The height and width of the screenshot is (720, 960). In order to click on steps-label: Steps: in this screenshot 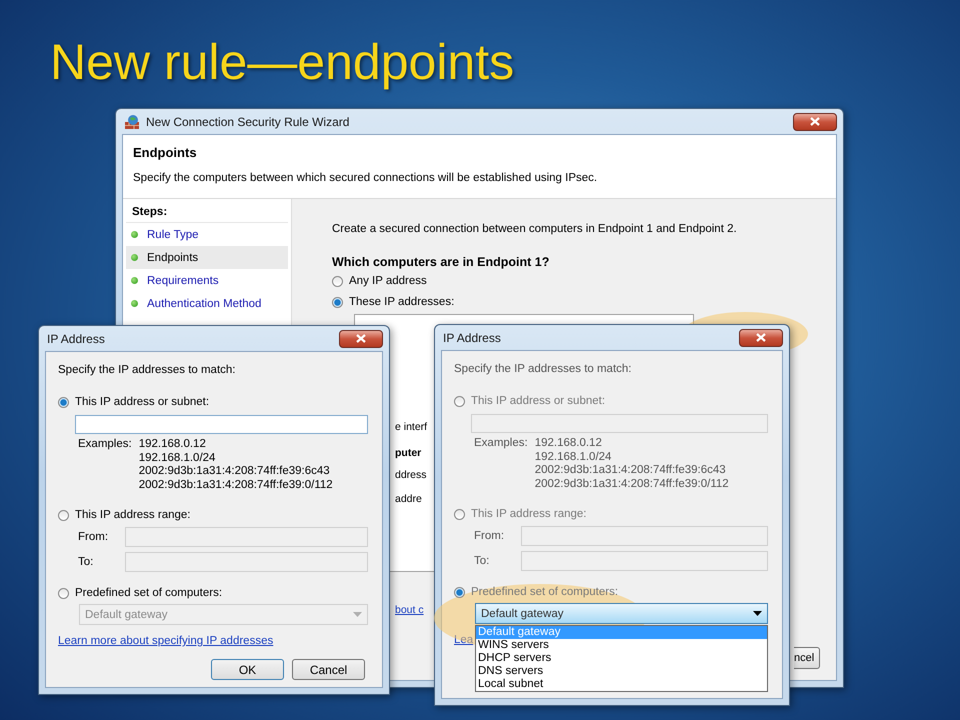, I will do `click(207, 212)`.